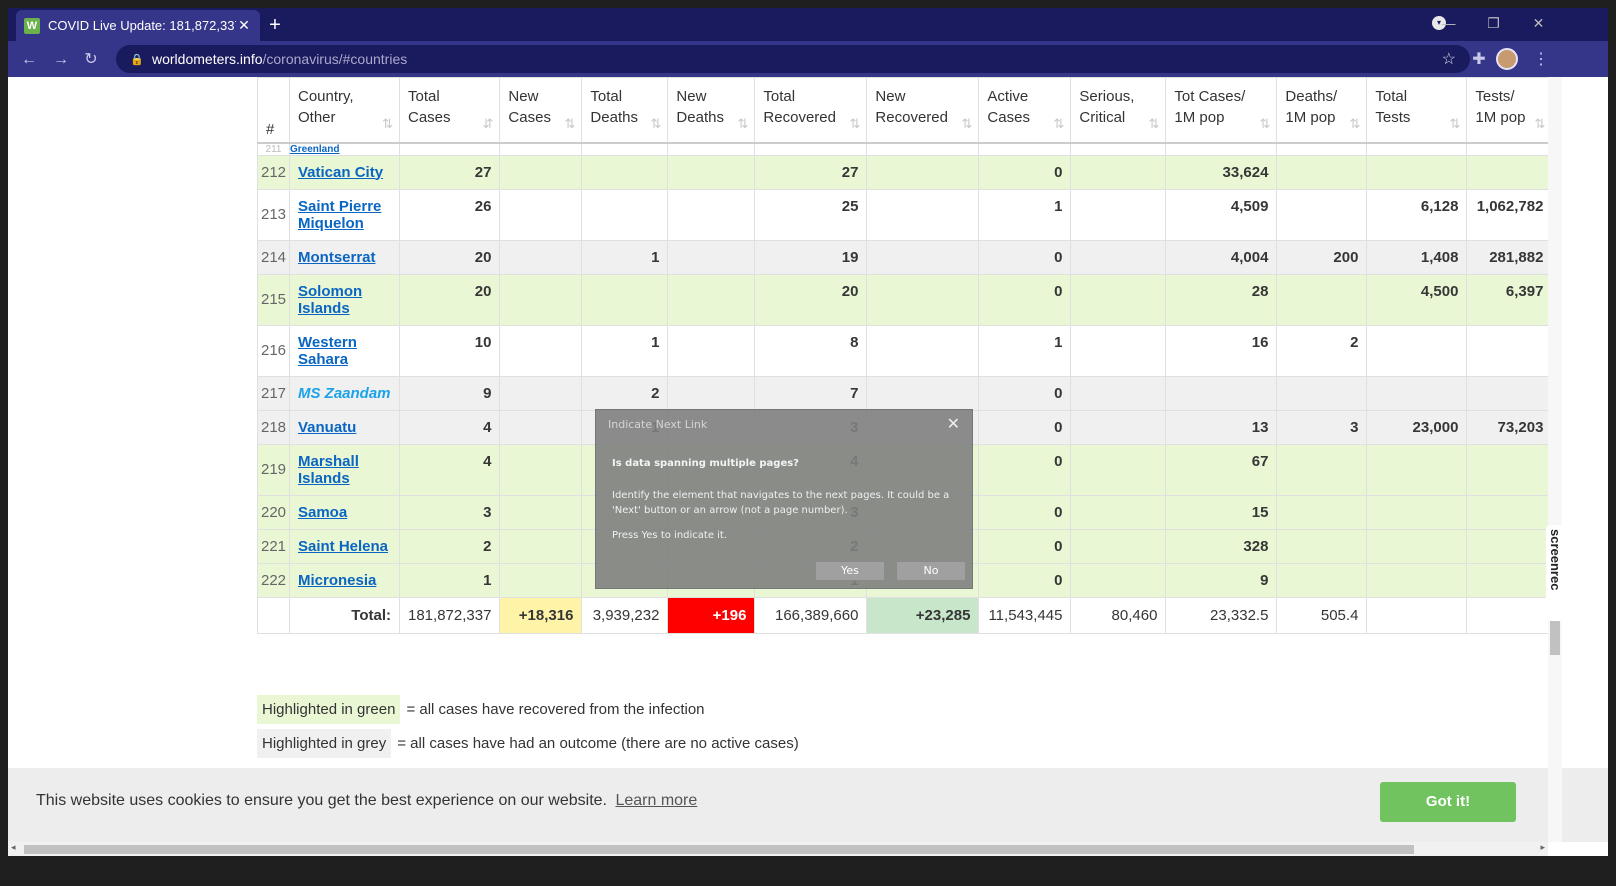  Describe the element at coordinates (340, 172) in the screenshot. I see `country-link: Vatican City` at that location.